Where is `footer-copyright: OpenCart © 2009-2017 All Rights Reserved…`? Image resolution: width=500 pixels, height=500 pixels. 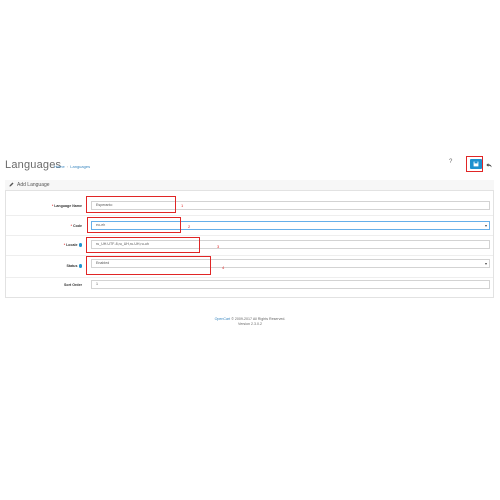
footer-copyright: OpenCart © 2009-2017 All Rights Reserved… is located at coordinates (250, 319).